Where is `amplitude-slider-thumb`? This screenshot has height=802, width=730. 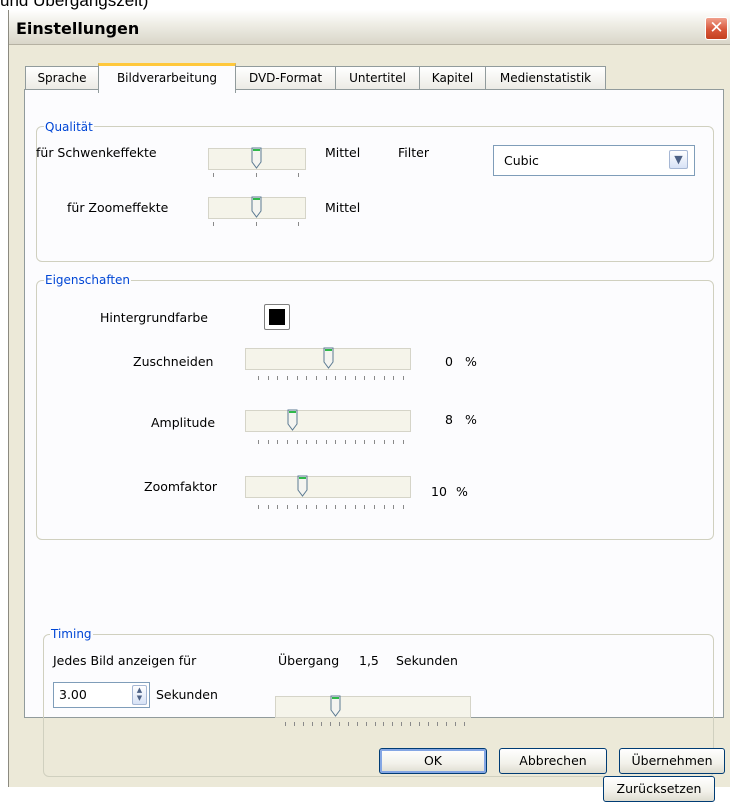 amplitude-slider-thumb is located at coordinates (292, 420).